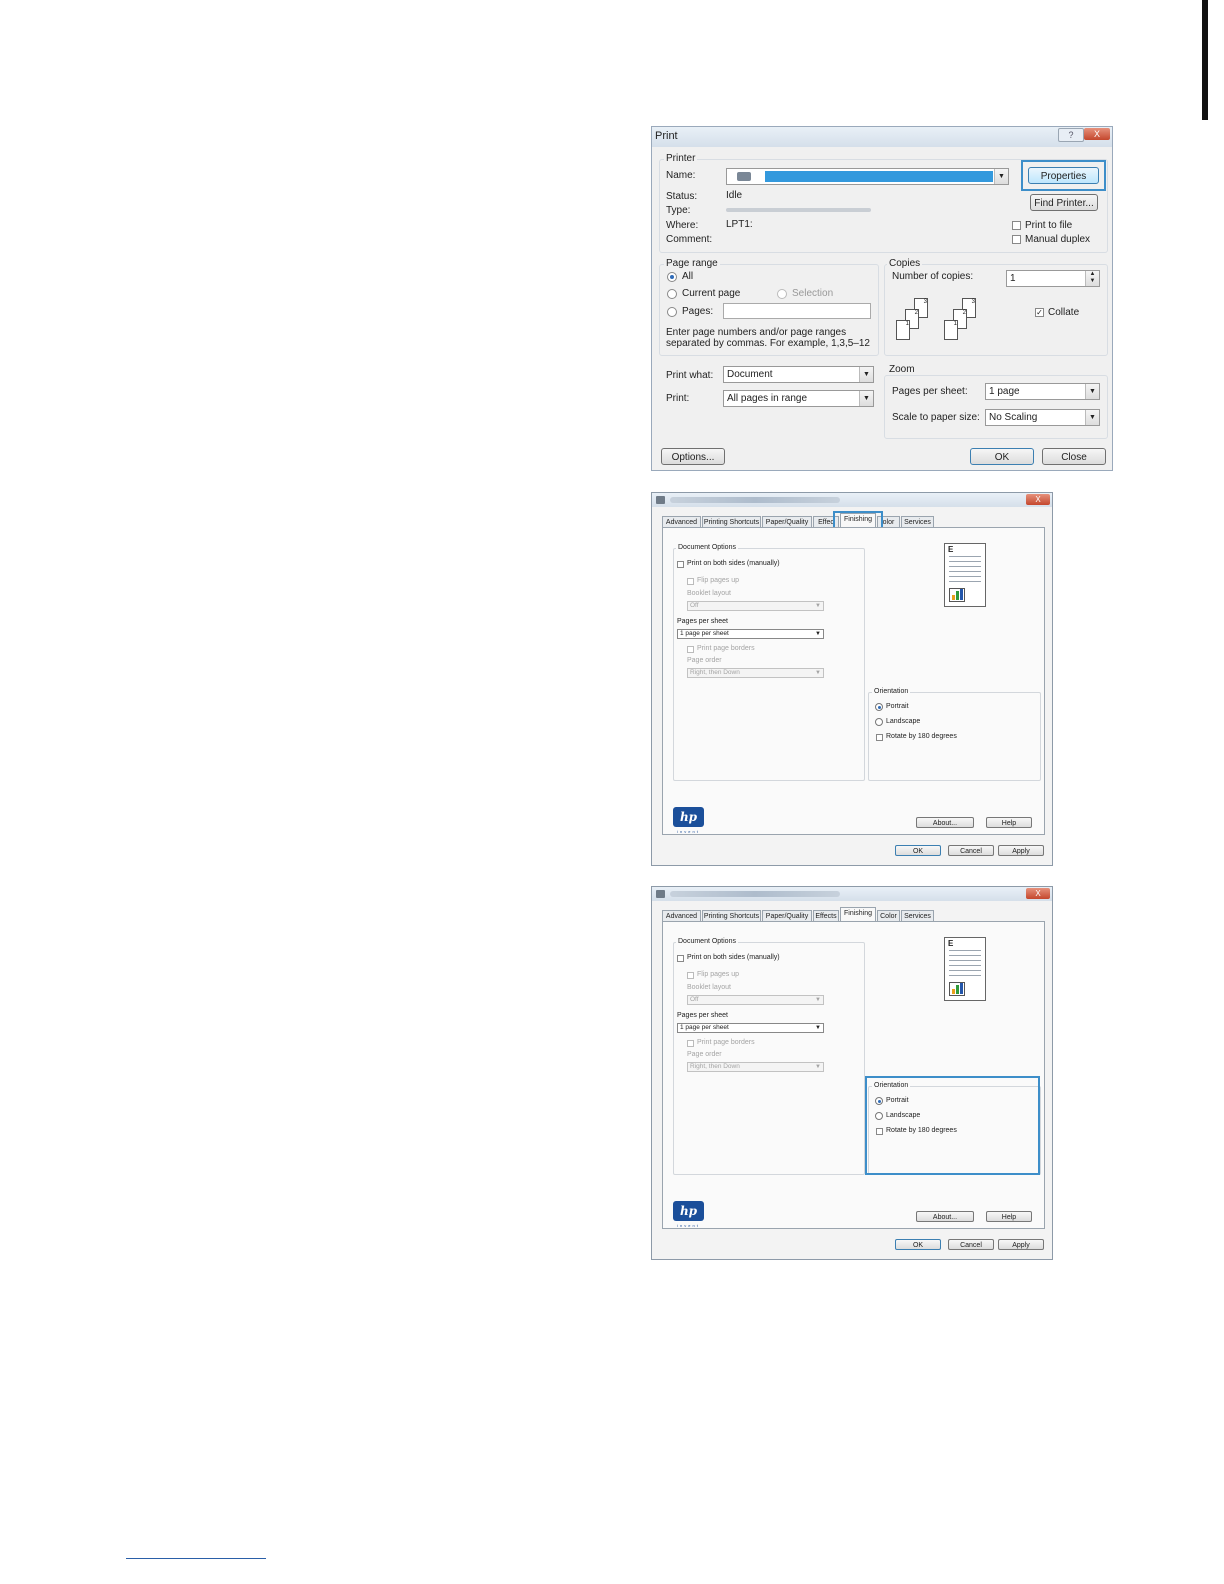 The width and height of the screenshot is (1224, 1584). Describe the element at coordinates (672, 294) in the screenshot. I see `current-page-radio` at that location.